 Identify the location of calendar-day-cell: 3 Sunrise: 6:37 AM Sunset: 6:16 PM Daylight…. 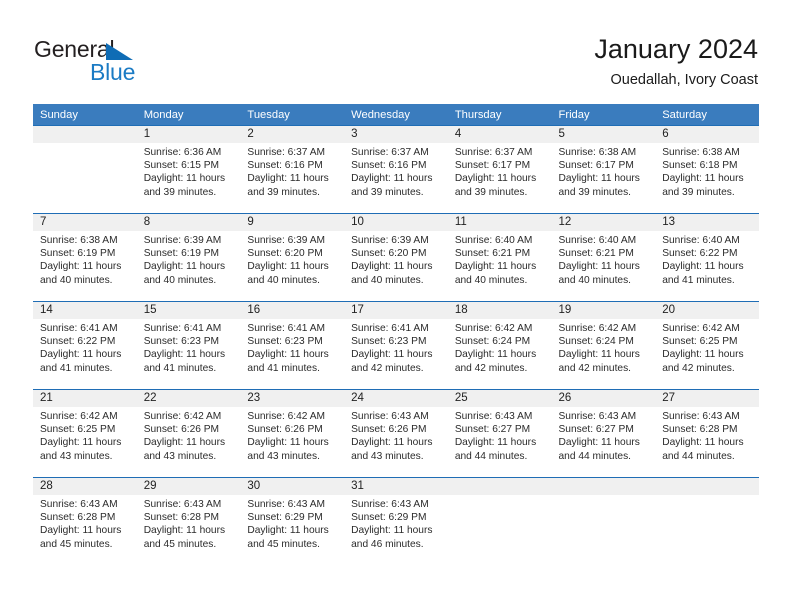
(396, 169).